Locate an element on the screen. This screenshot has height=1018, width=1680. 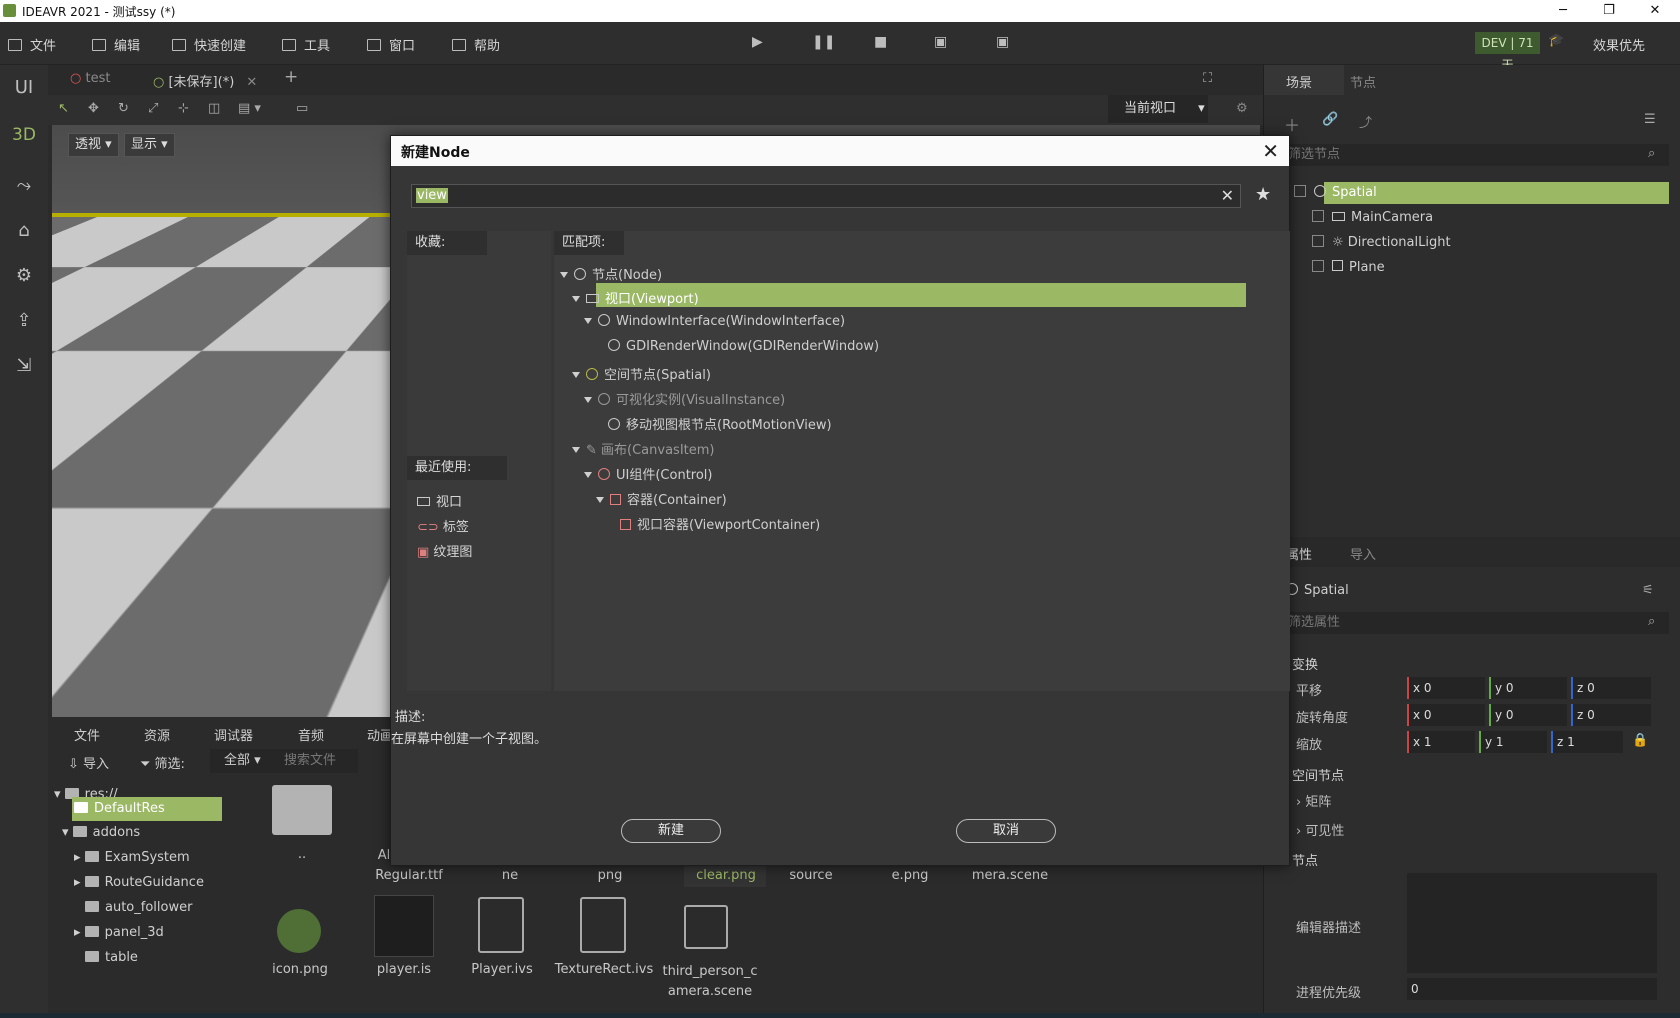
menu-icon: ☰ is located at coordinates (1650, 119).